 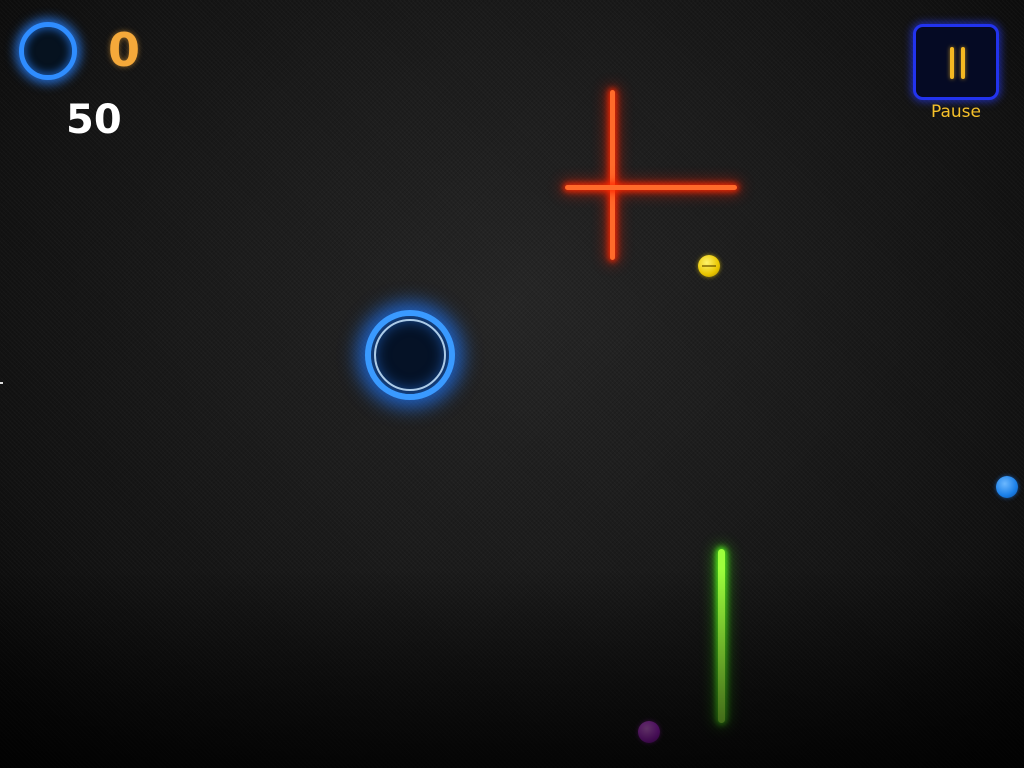 I want to click on pause-label: Pause, so click(x=956, y=112).